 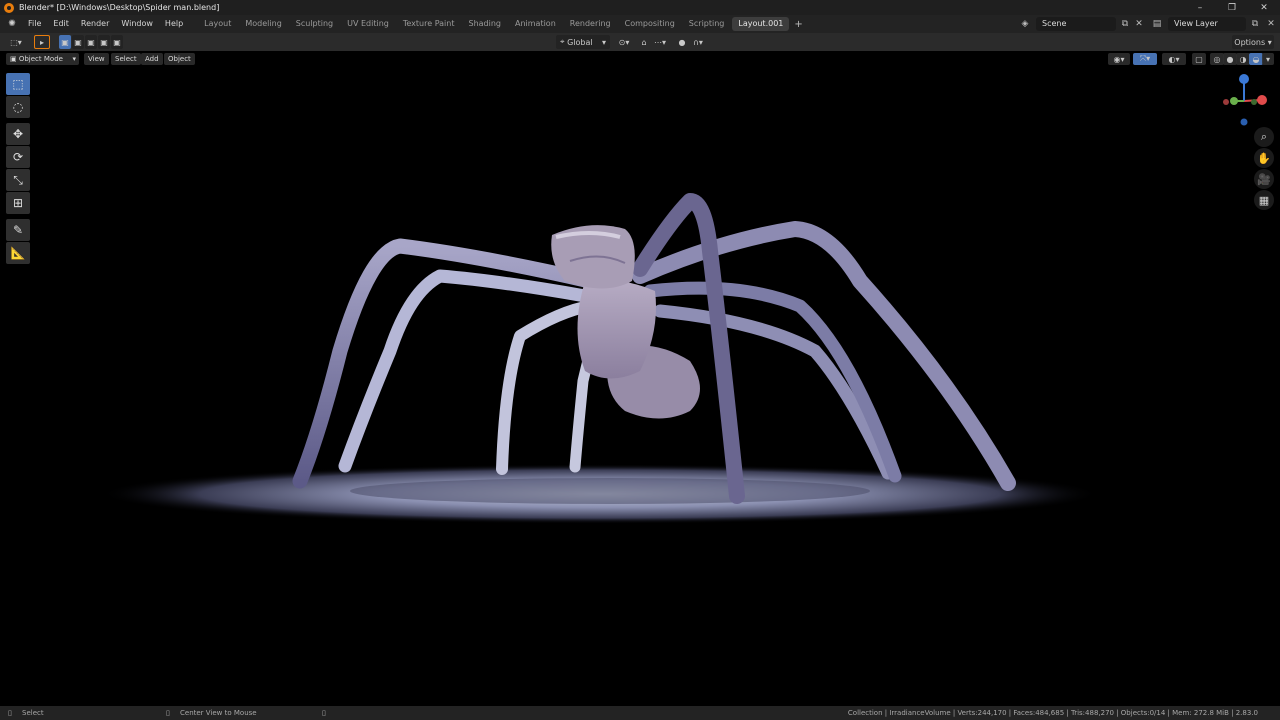 I want to click on tool-shelf: ⬚ ◌ ✥ ⟳ ⤡ ⊞ ✎ 📐, so click(x=19, y=169).